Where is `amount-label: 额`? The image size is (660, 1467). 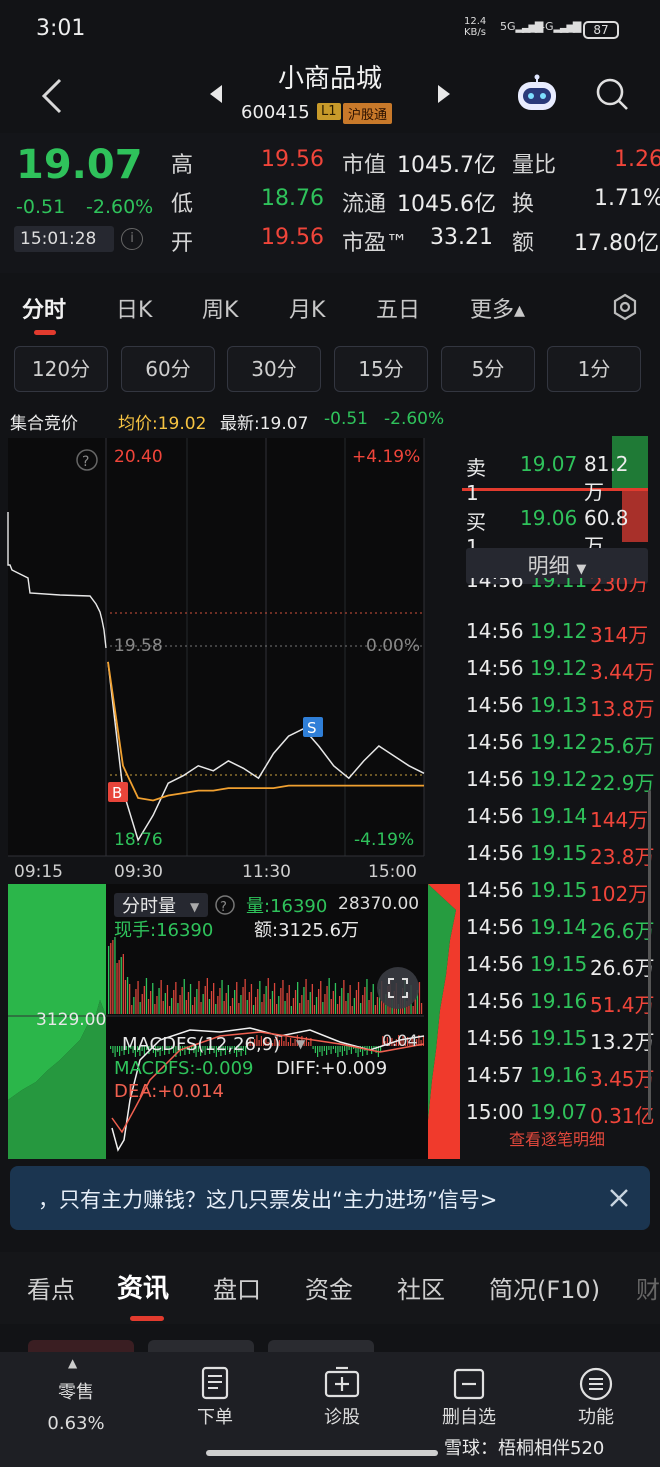
amount-label: 额 is located at coordinates (523, 243).